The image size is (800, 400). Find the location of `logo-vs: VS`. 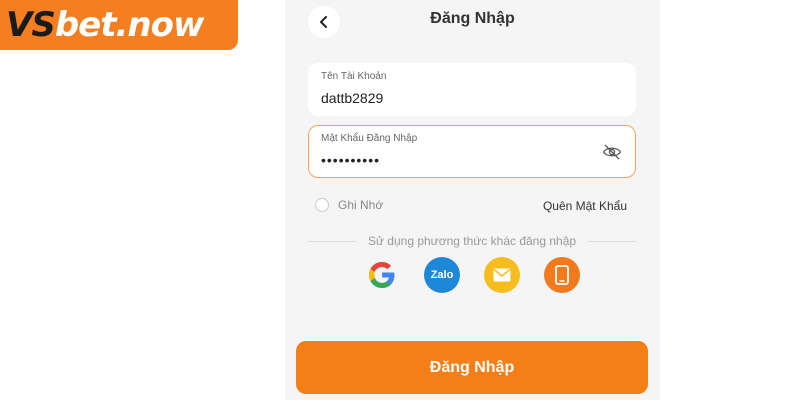

logo-vs: VS is located at coordinates (31, 25).